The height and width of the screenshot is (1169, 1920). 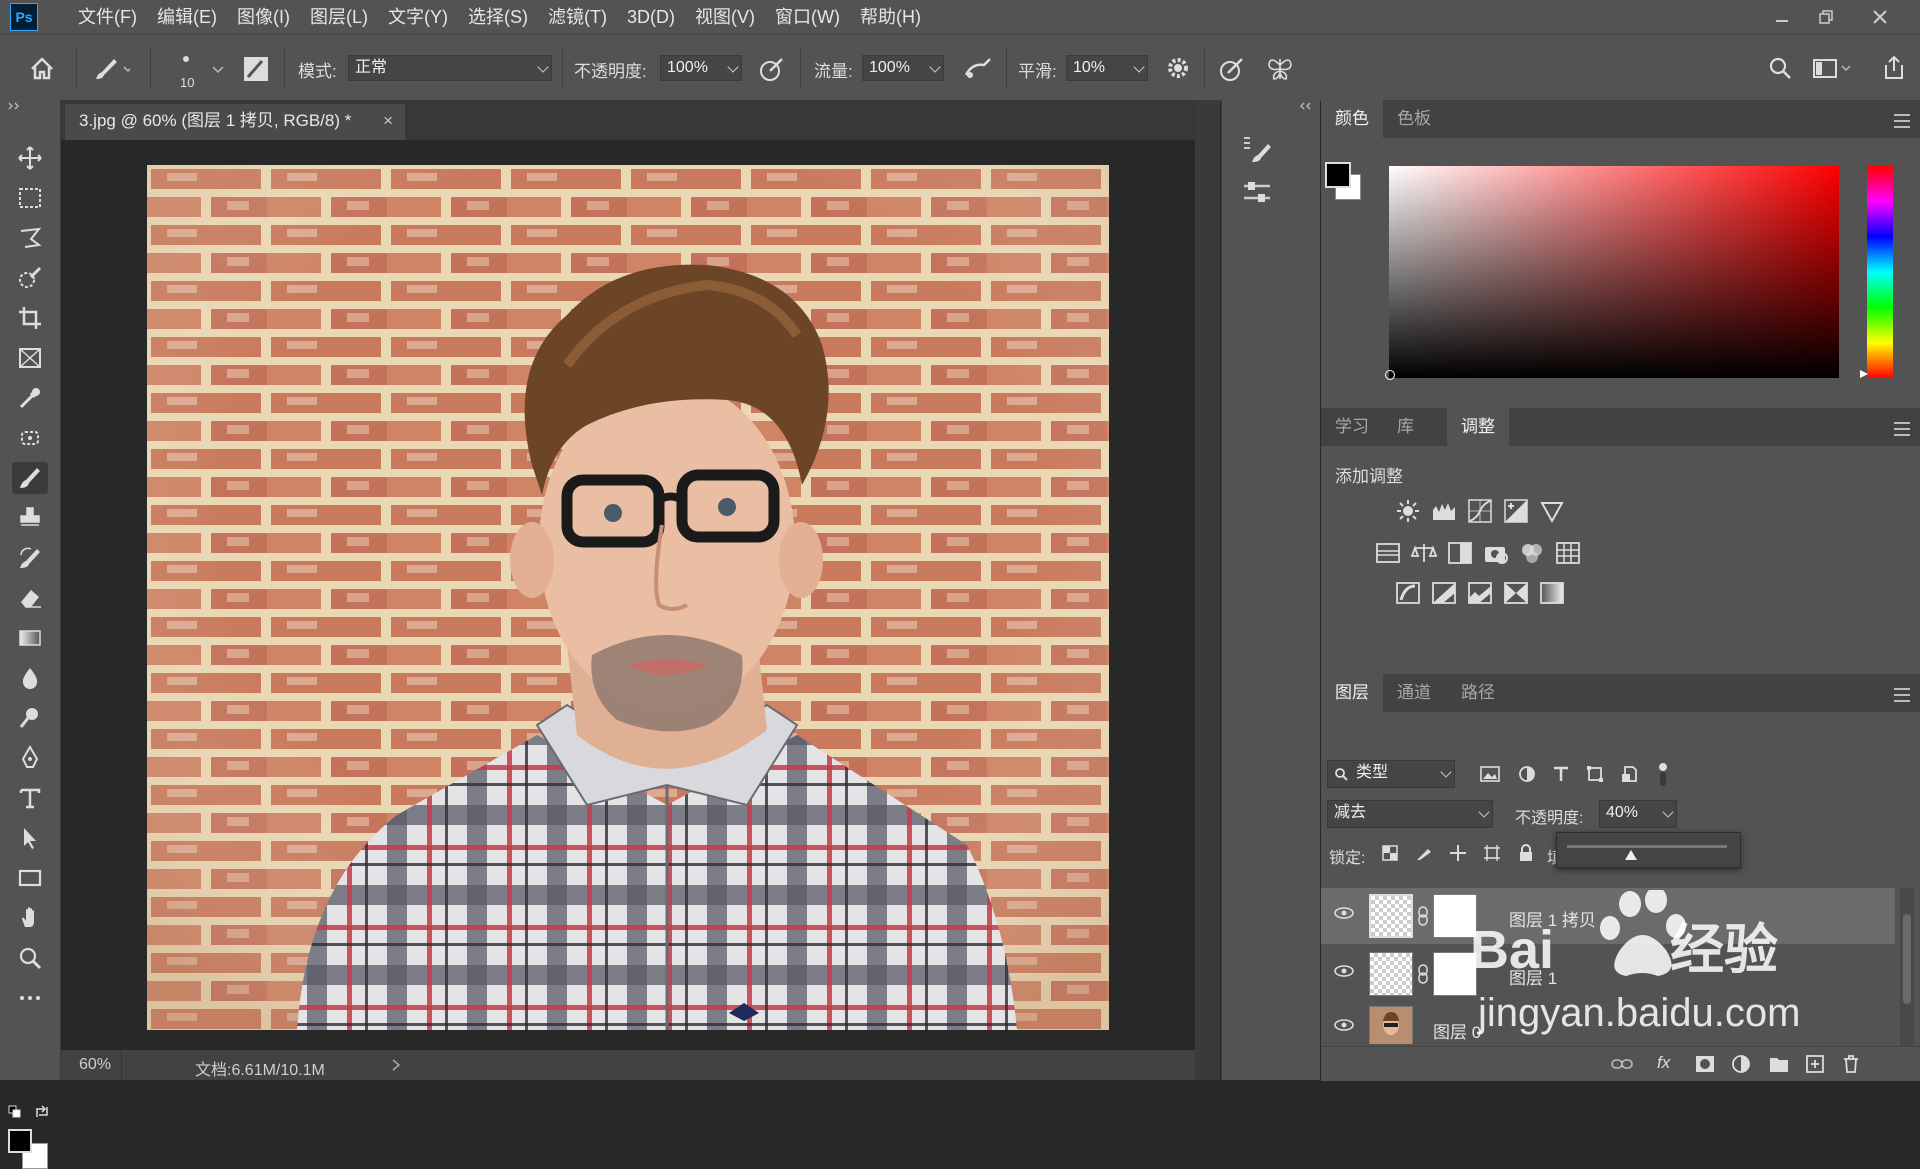 What do you see at coordinates (1830, 68) in the screenshot?
I see `workspace-icon` at bounding box center [1830, 68].